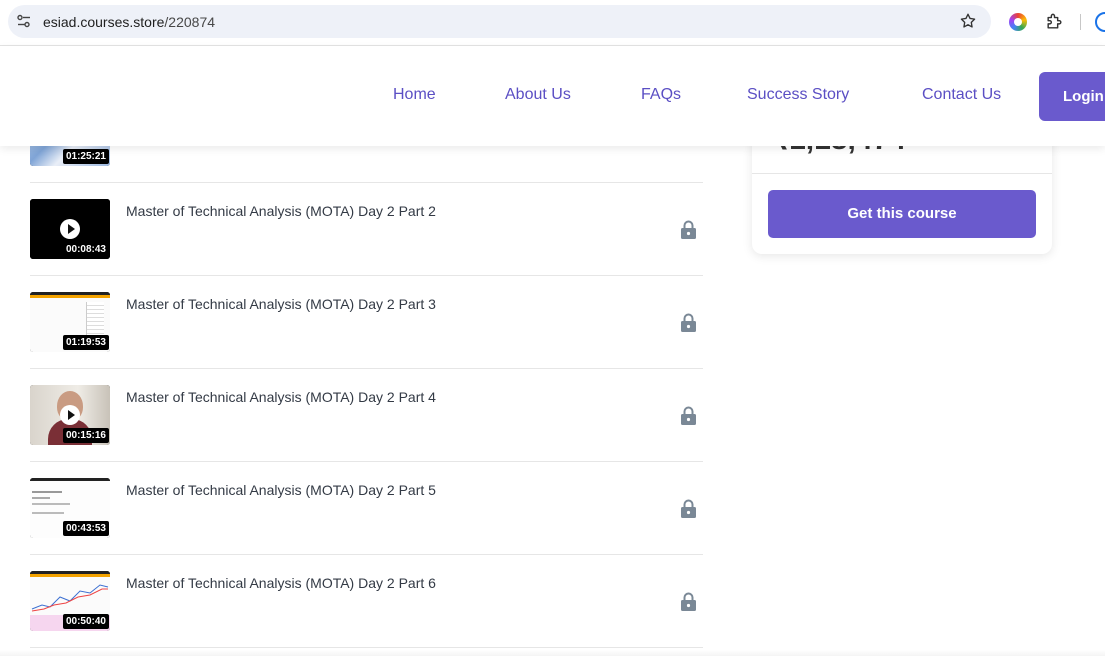 The width and height of the screenshot is (1105, 656). Describe the element at coordinates (85, 249) in the screenshot. I see `lesson-duration: 00:08:43` at that location.